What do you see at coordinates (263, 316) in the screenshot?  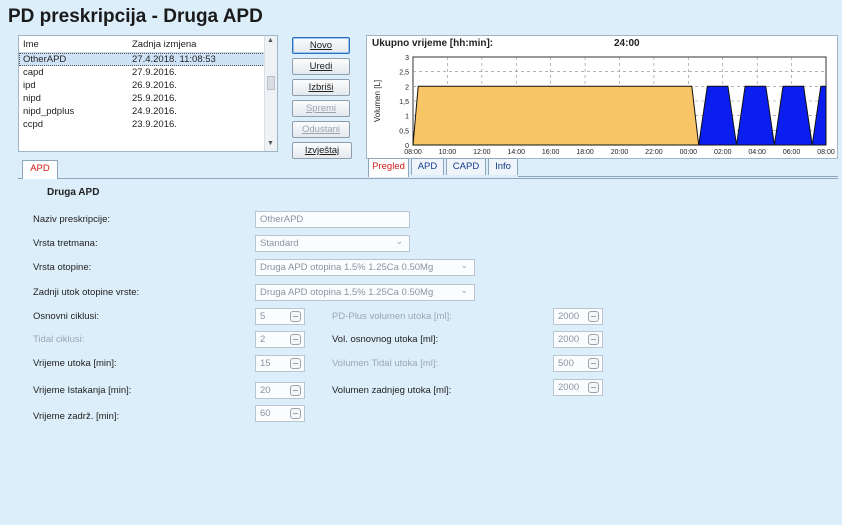 I see `base-cycles-value: 5` at bounding box center [263, 316].